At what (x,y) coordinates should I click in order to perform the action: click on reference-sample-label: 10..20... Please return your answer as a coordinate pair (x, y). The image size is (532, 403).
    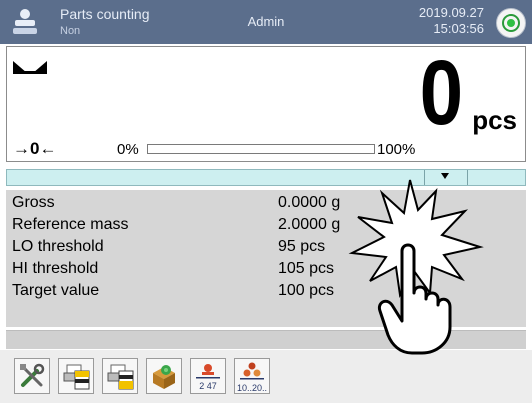
    Looking at the image, I should click on (252, 388).